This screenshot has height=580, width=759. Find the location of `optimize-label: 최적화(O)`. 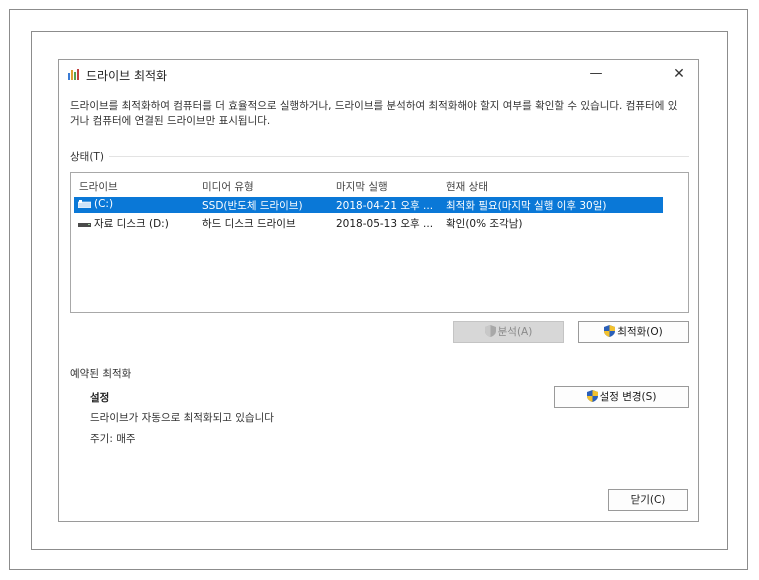

optimize-label: 최적화(O) is located at coordinates (640, 332).